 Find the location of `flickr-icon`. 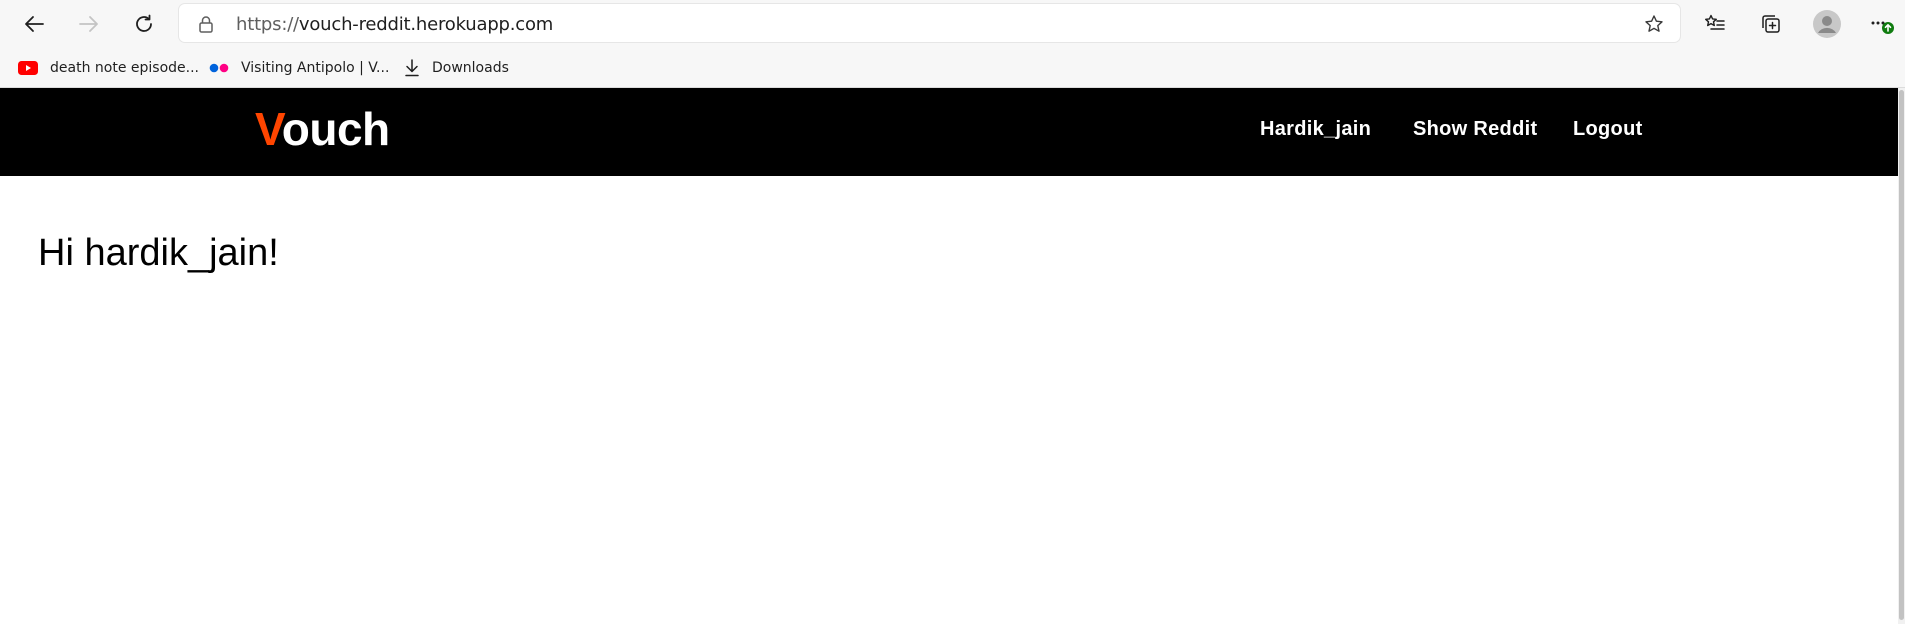

flickr-icon is located at coordinates (219, 68).